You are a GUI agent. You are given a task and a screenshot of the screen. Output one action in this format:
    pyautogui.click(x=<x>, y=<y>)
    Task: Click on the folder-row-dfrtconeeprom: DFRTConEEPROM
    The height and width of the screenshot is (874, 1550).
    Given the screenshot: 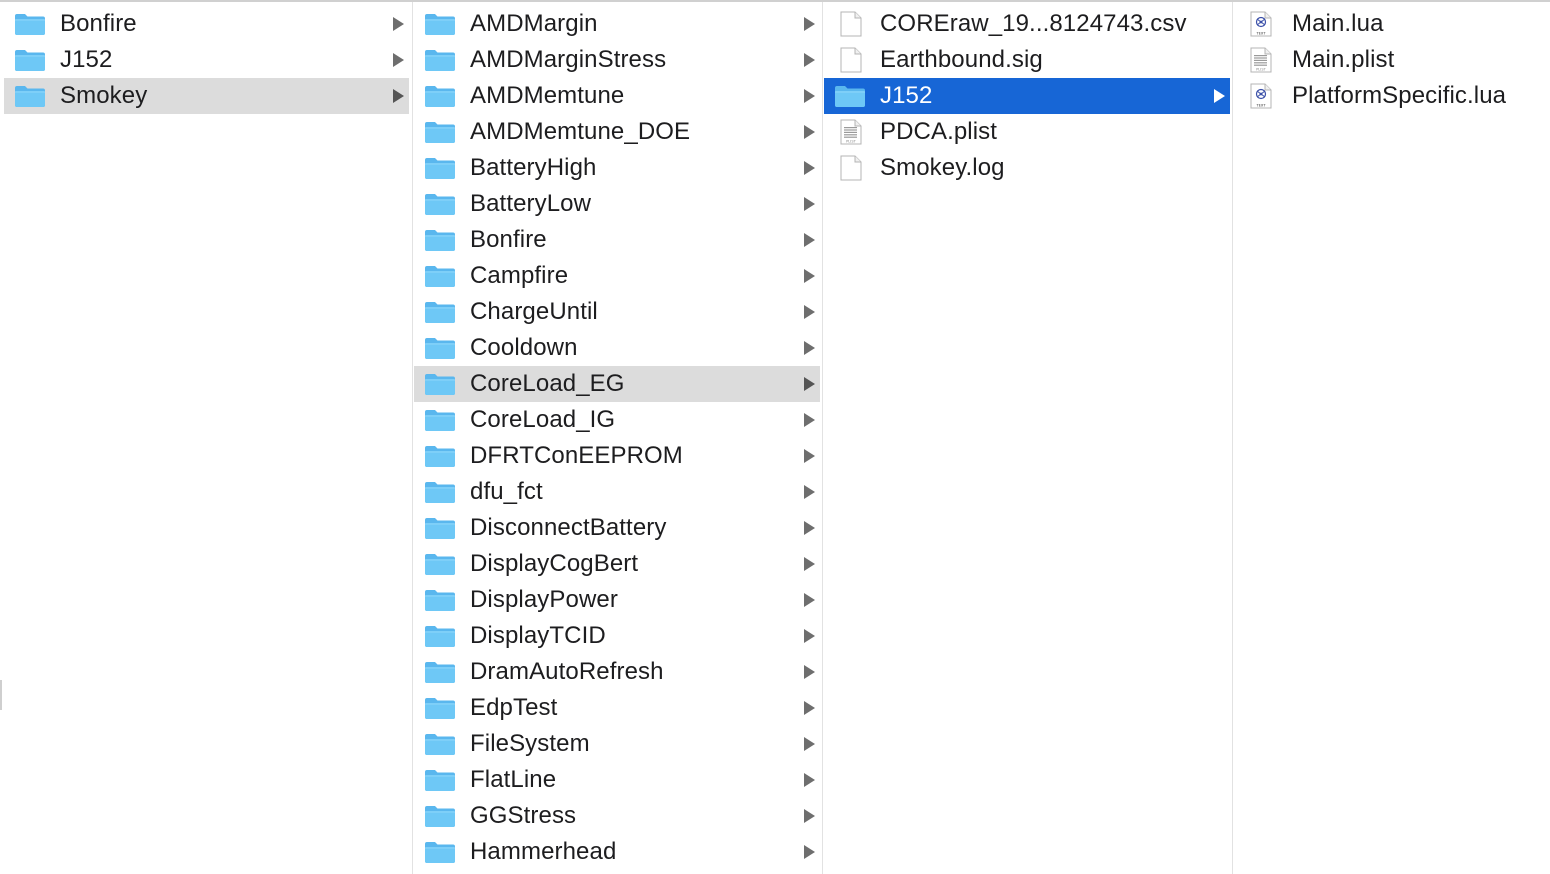 What is the action you would take?
    pyautogui.click(x=617, y=456)
    